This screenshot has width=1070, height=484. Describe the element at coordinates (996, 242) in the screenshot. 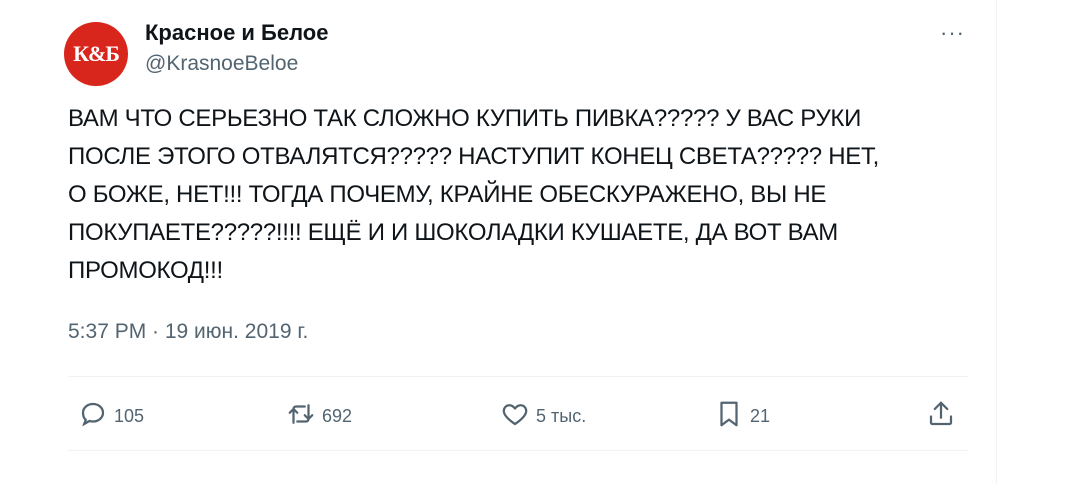

I see `column-border` at that location.